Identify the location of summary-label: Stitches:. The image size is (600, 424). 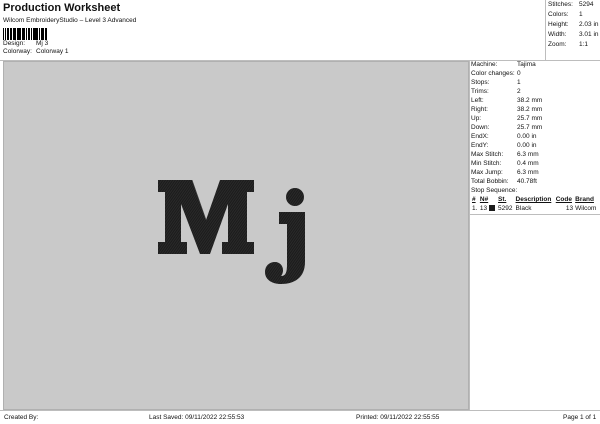
(560, 4).